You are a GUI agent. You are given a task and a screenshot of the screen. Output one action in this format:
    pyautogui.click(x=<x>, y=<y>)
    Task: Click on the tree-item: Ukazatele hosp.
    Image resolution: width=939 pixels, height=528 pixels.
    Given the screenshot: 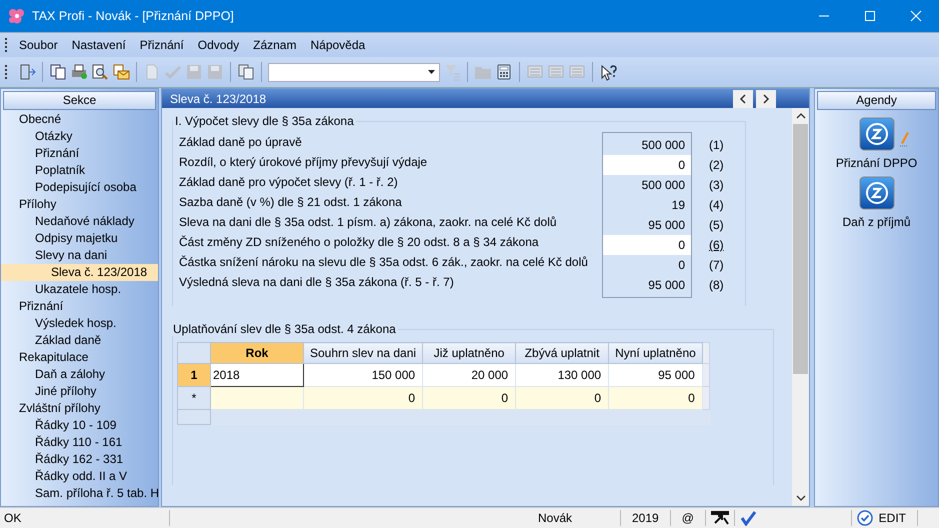 What is the action you would take?
    pyautogui.click(x=79, y=289)
    